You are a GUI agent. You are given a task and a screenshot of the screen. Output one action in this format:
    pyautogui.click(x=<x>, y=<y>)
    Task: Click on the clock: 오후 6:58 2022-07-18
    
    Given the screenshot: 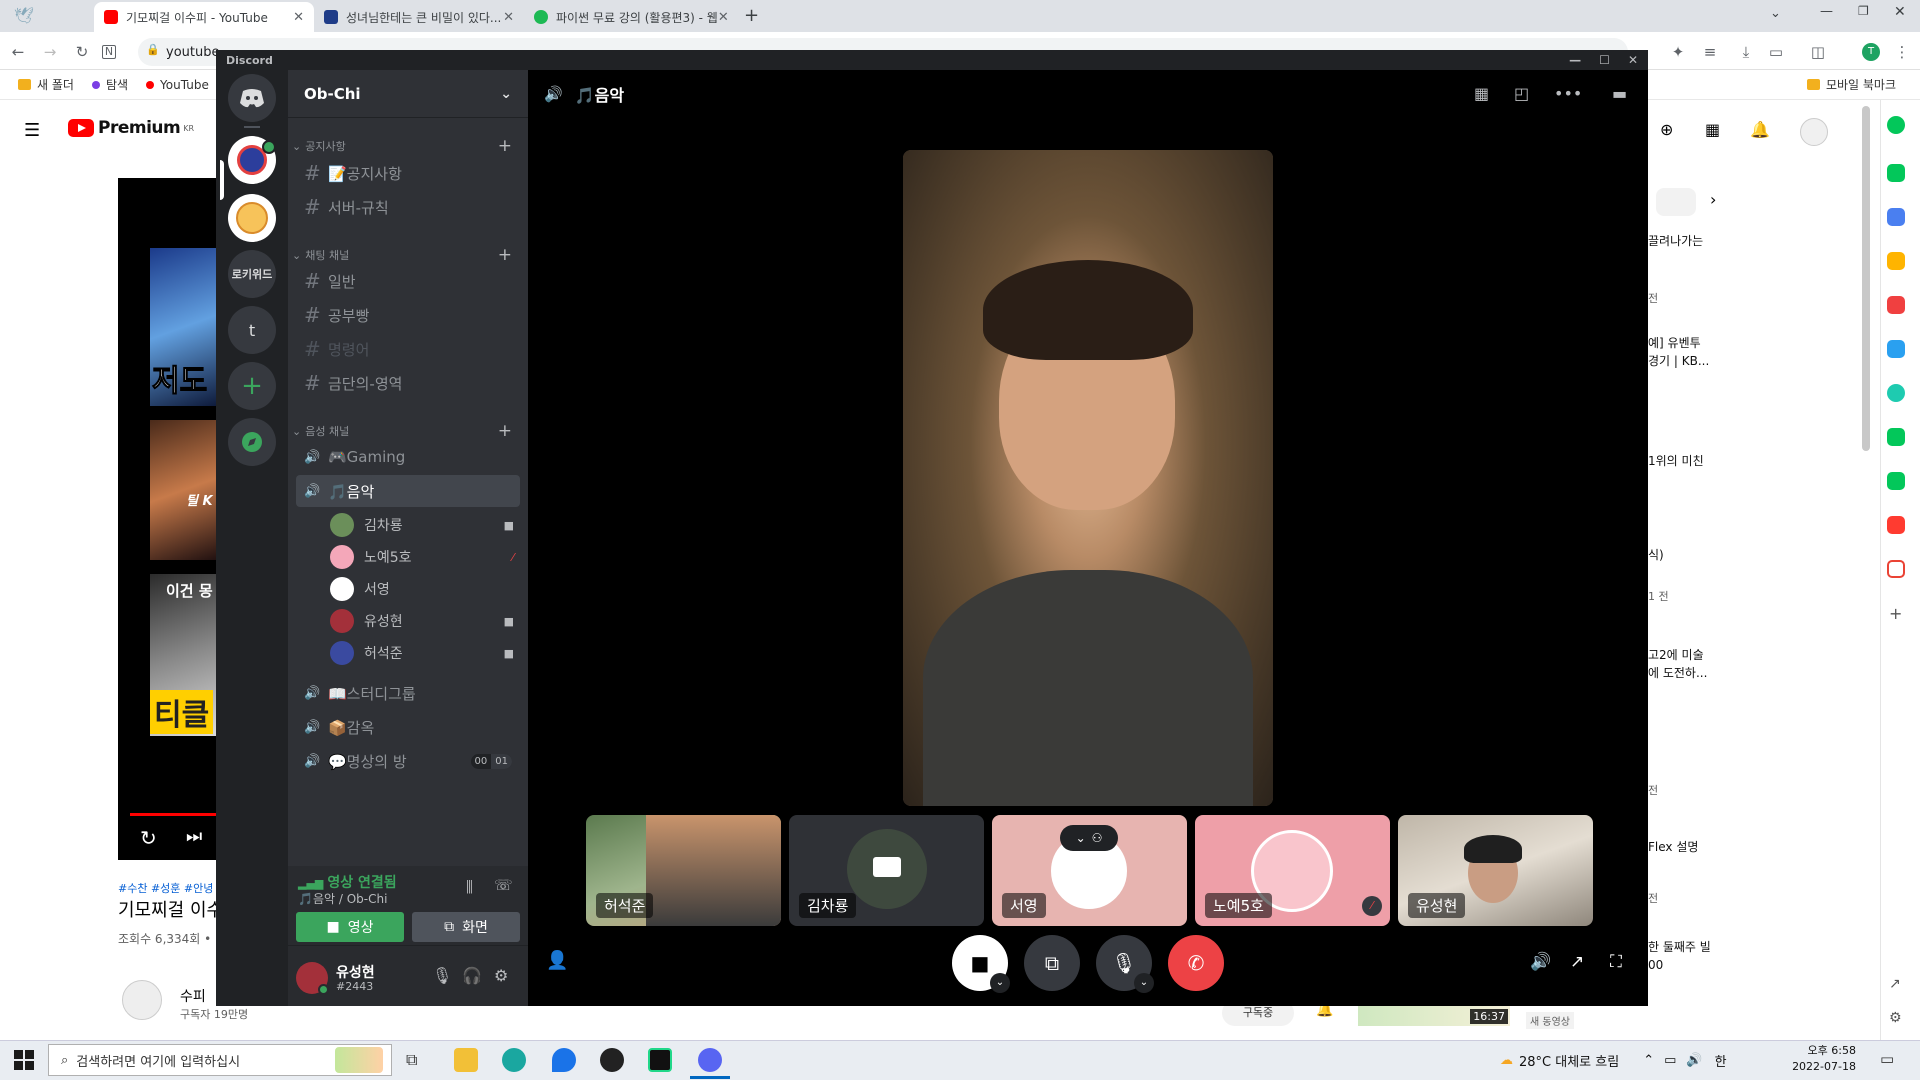 What is the action you would take?
    pyautogui.click(x=1823, y=1059)
    